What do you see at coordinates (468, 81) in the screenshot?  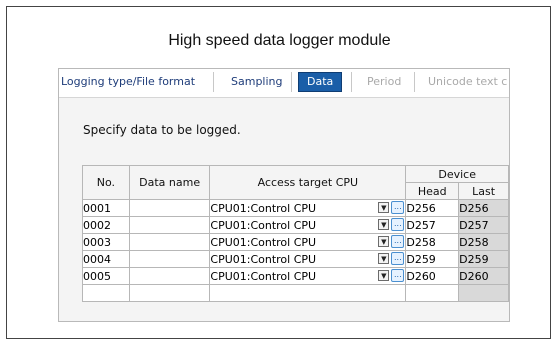 I see `tab-unicode-text: Unicode text c` at bounding box center [468, 81].